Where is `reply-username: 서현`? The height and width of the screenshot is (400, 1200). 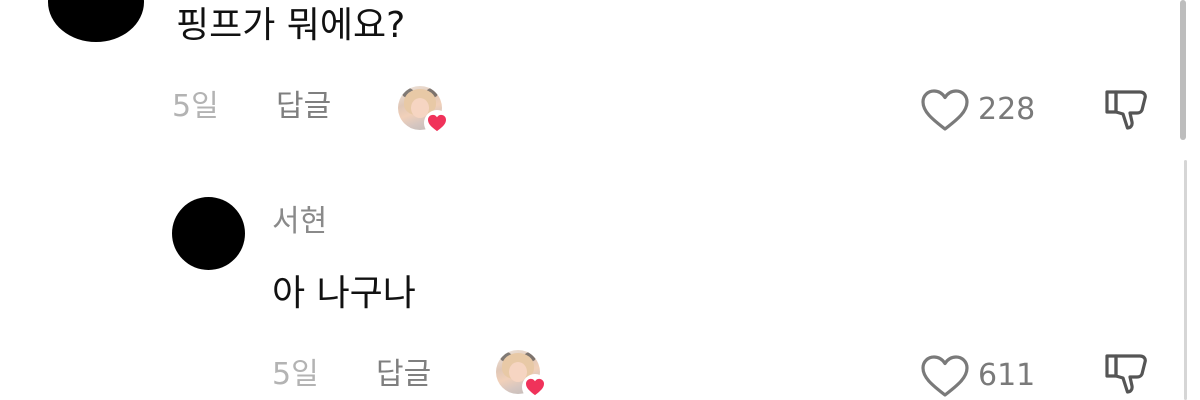
reply-username: 서현 is located at coordinates (299, 222).